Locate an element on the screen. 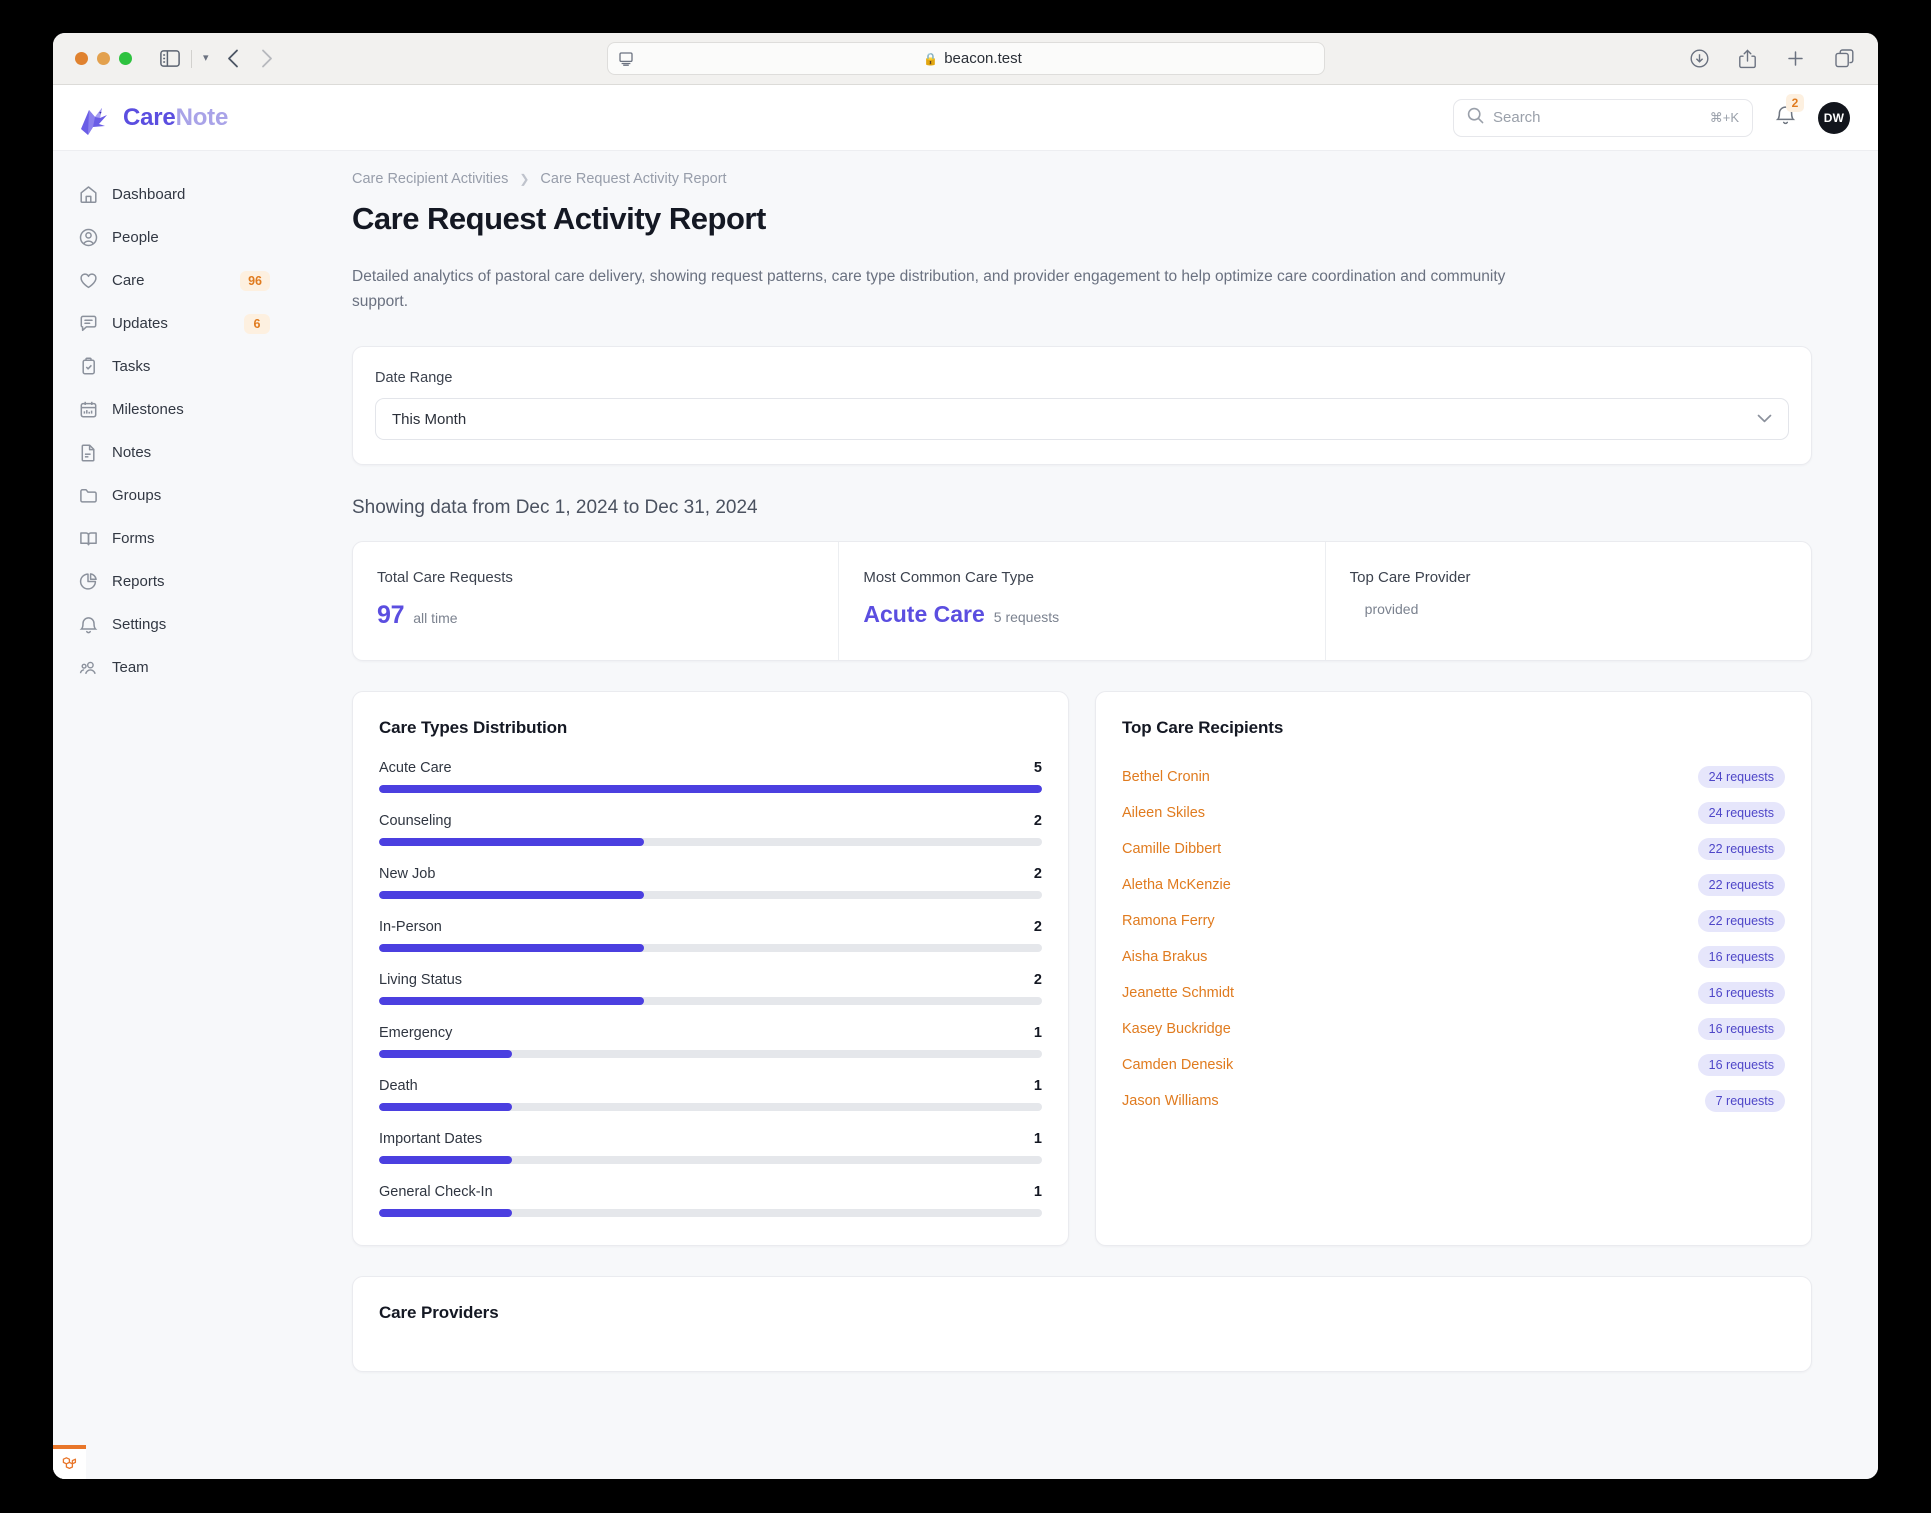 This screenshot has height=1513, width=1931. sidebar-item-groups: Groups is located at coordinates (174, 495).